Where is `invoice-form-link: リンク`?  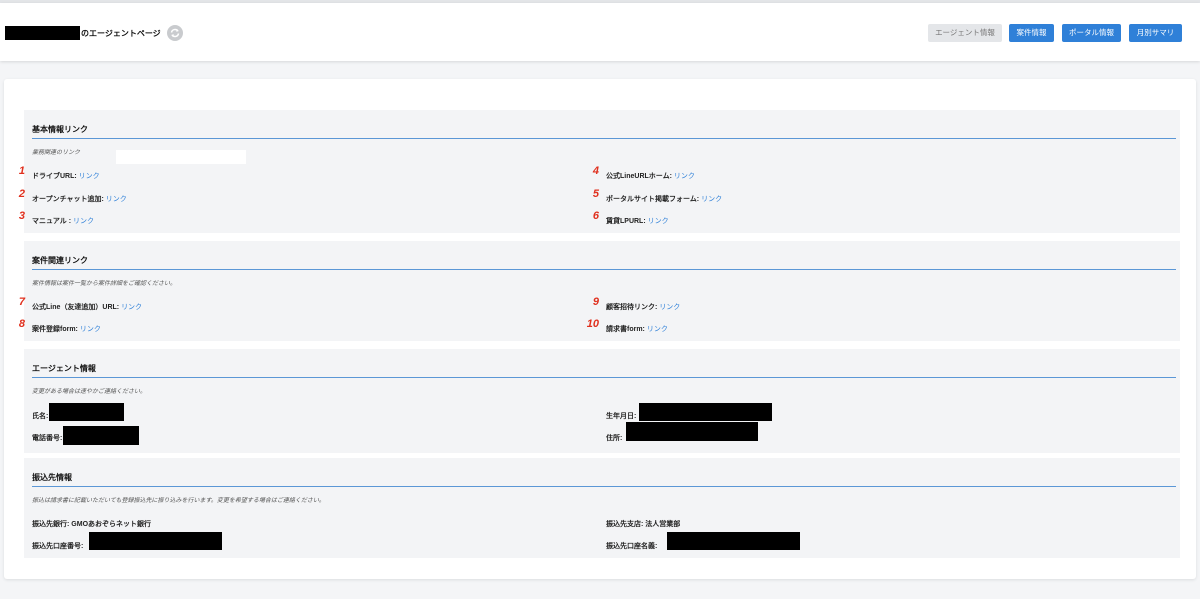
invoice-form-link: リンク is located at coordinates (657, 329).